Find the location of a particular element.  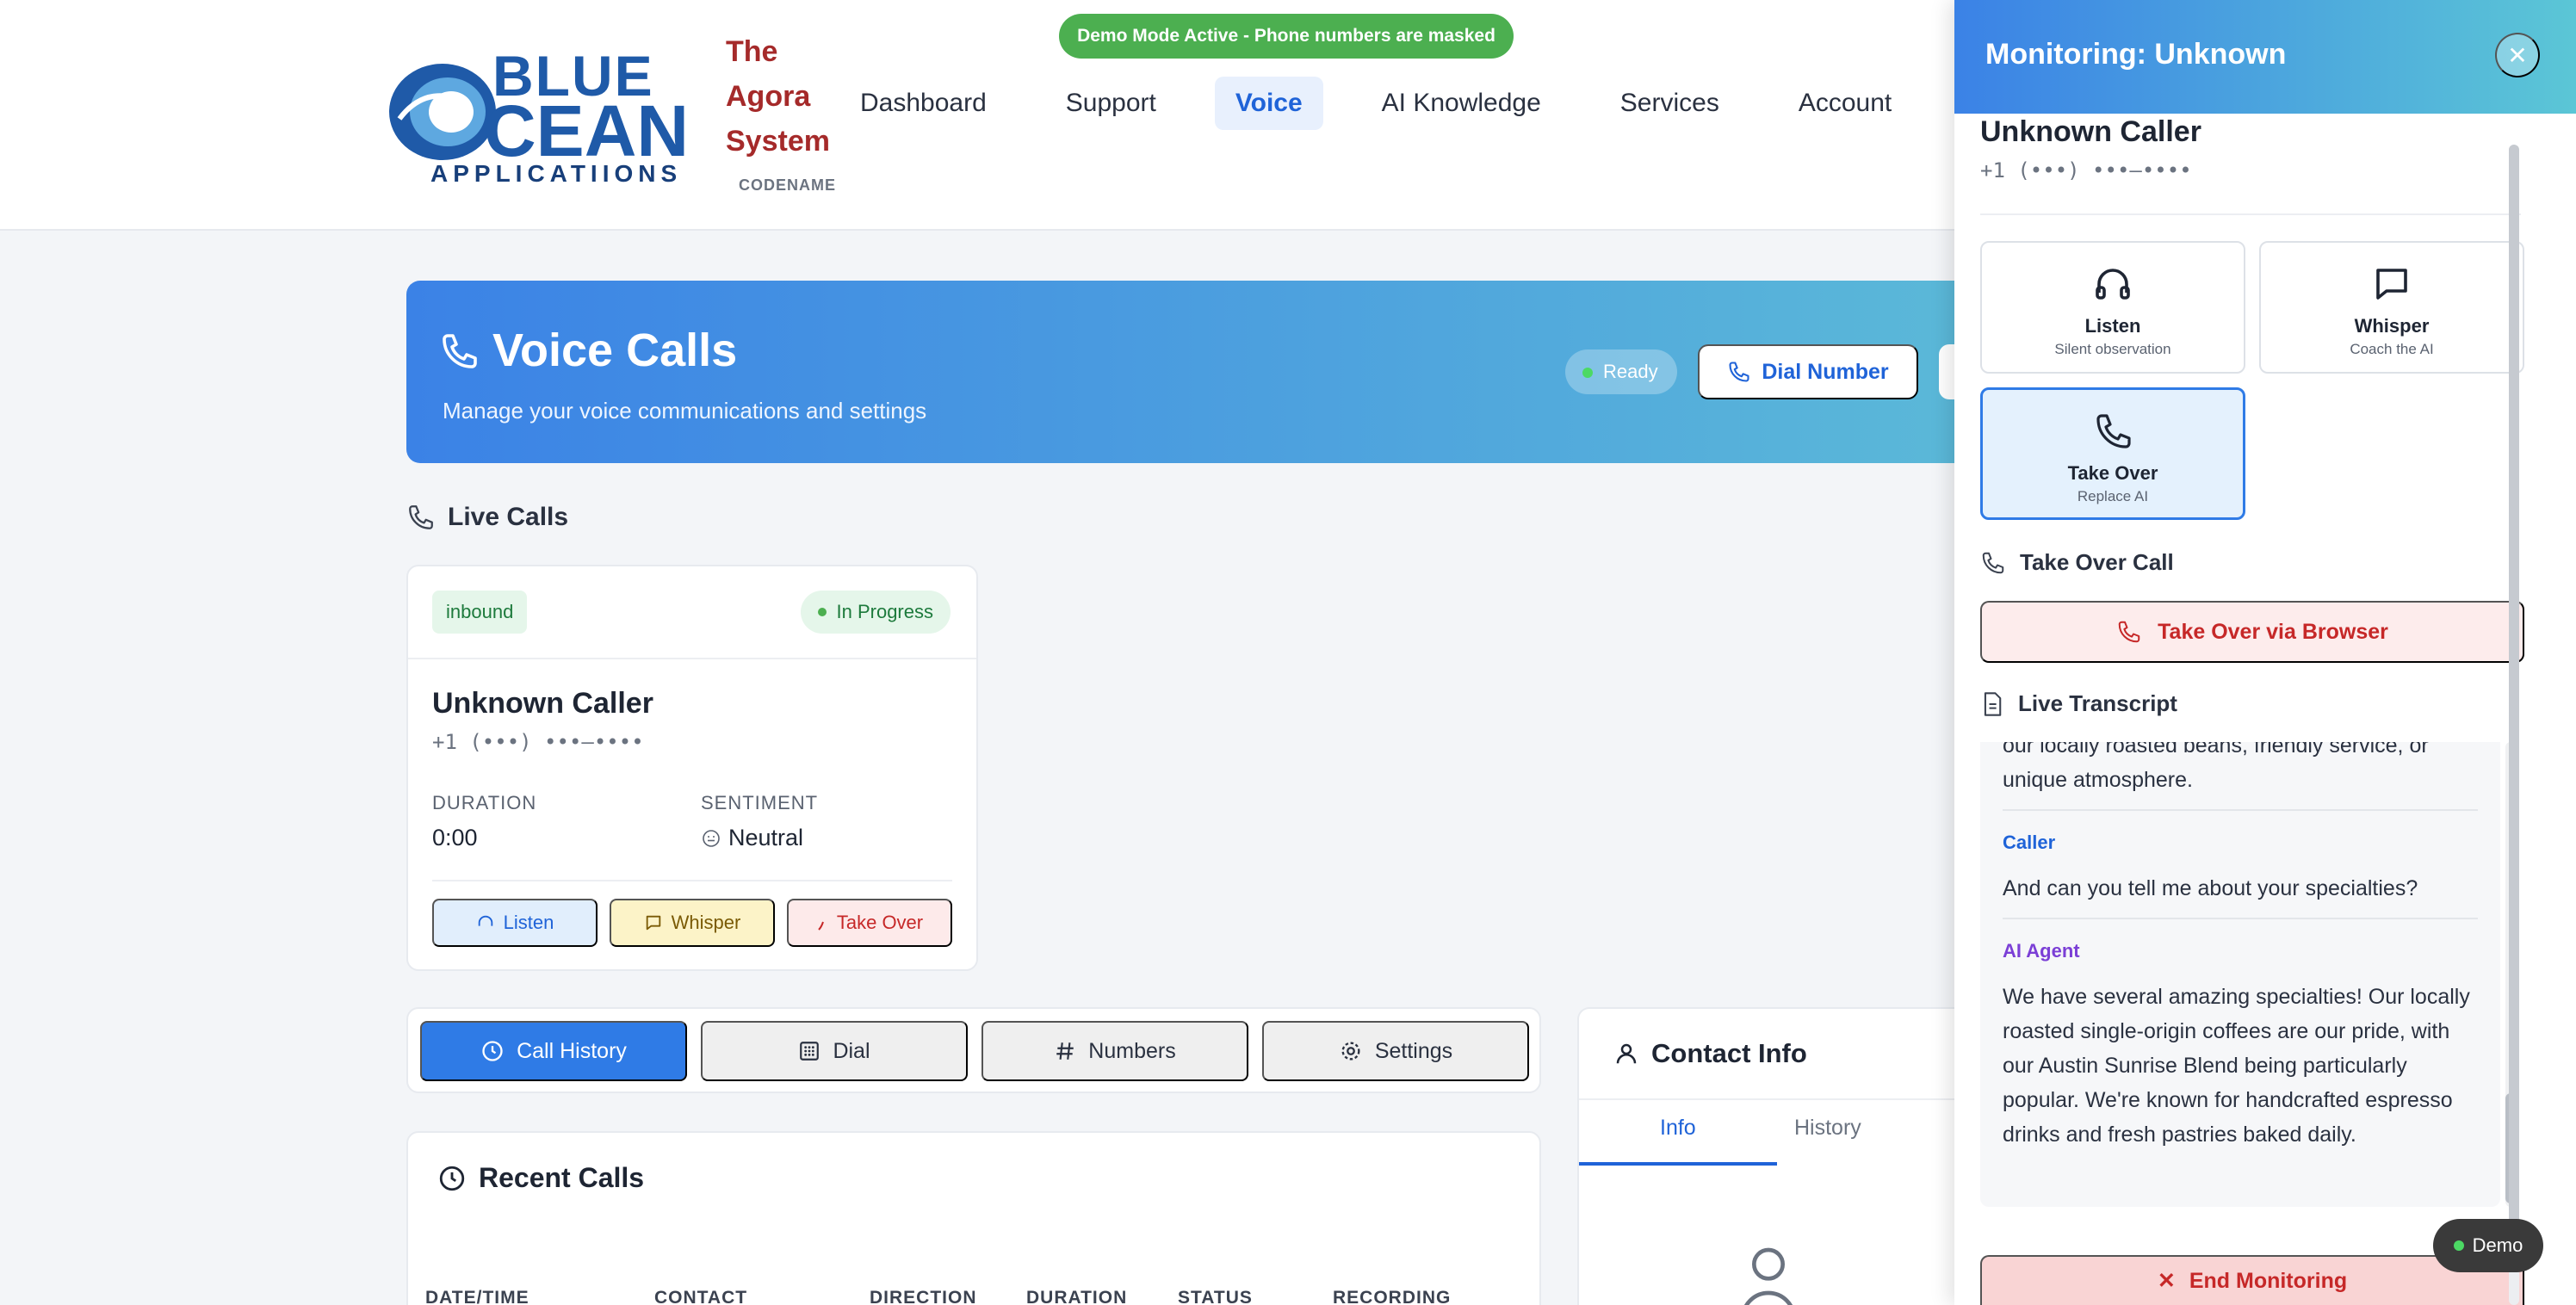

demo-indicator: Demo is located at coordinates (2488, 1246).